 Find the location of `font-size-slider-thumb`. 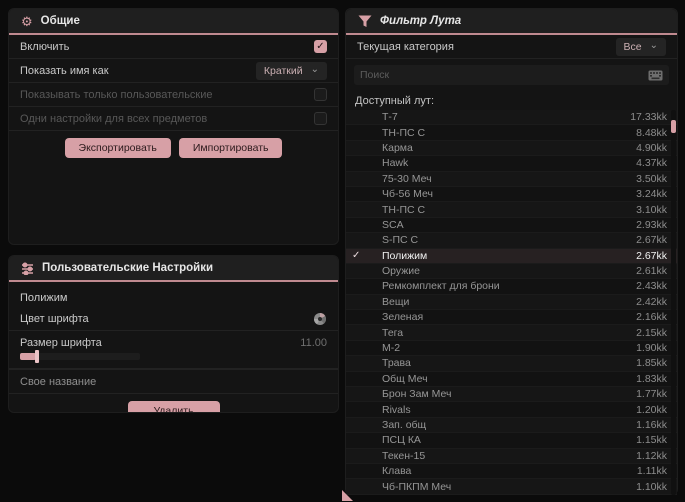

font-size-slider-thumb is located at coordinates (37, 356).